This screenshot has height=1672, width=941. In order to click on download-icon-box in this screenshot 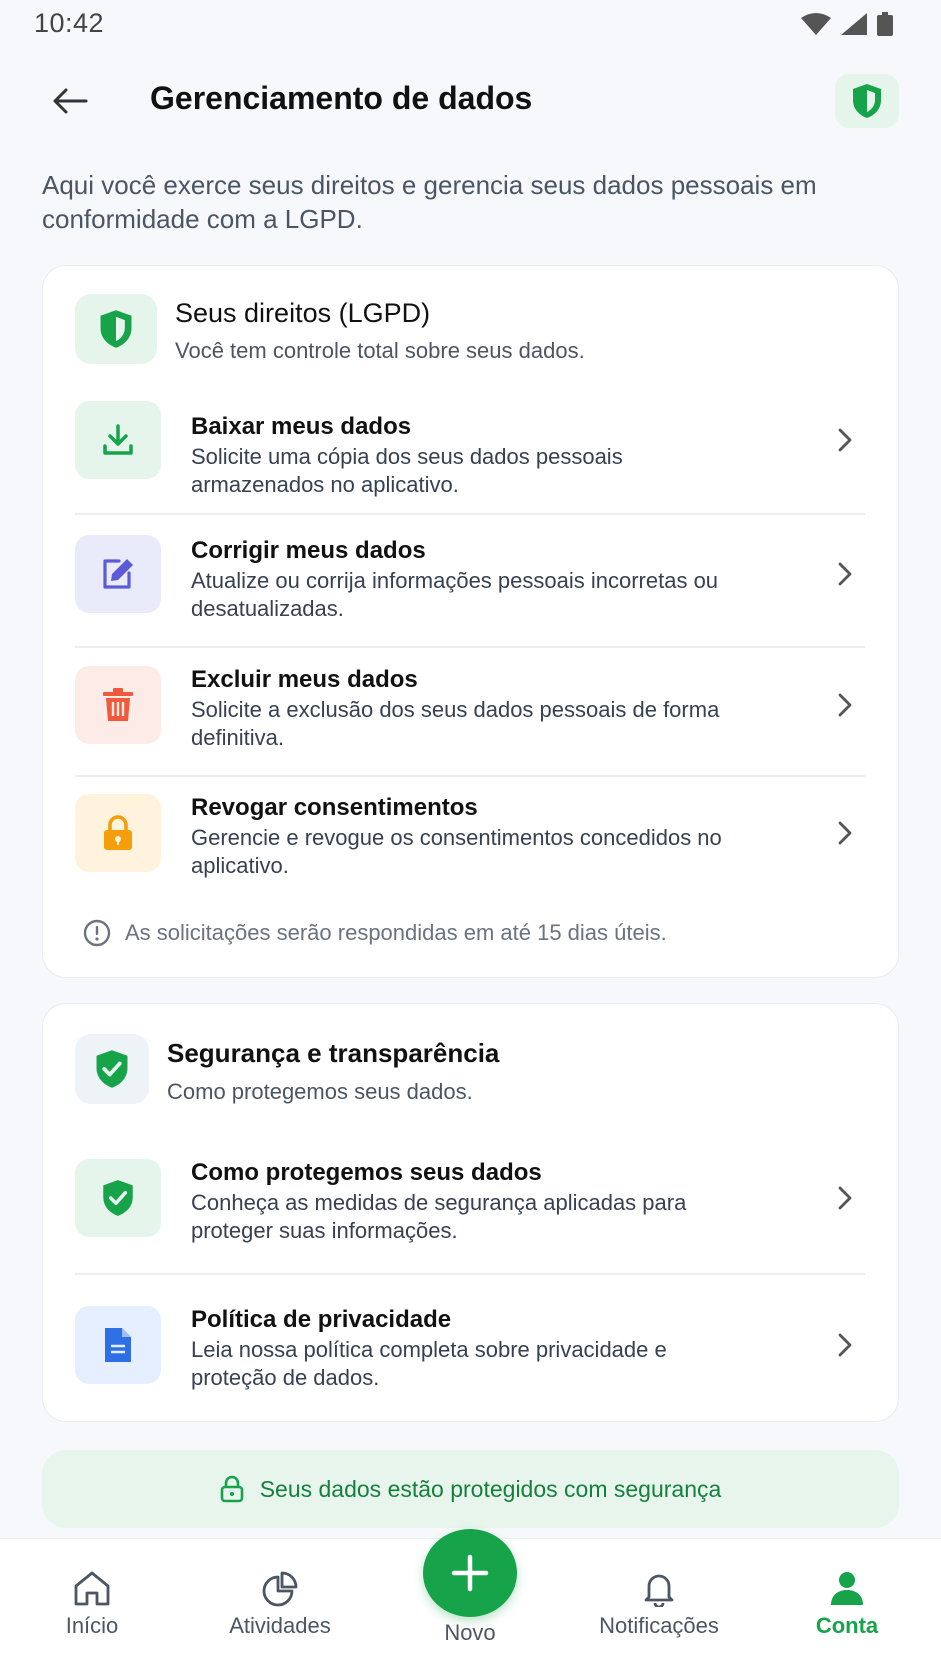, I will do `click(118, 440)`.